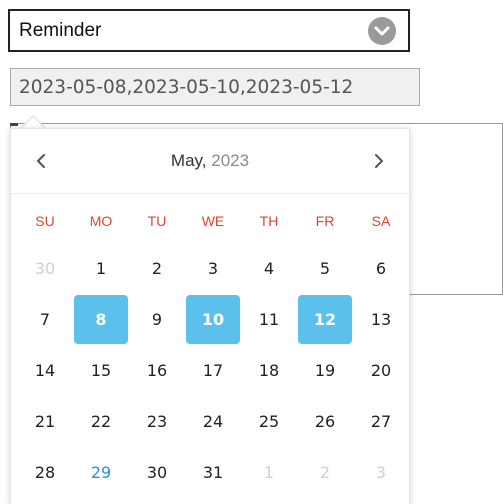 Image resolution: width=503 pixels, height=504 pixels. I want to click on calendar-day: 9, so click(157, 319).